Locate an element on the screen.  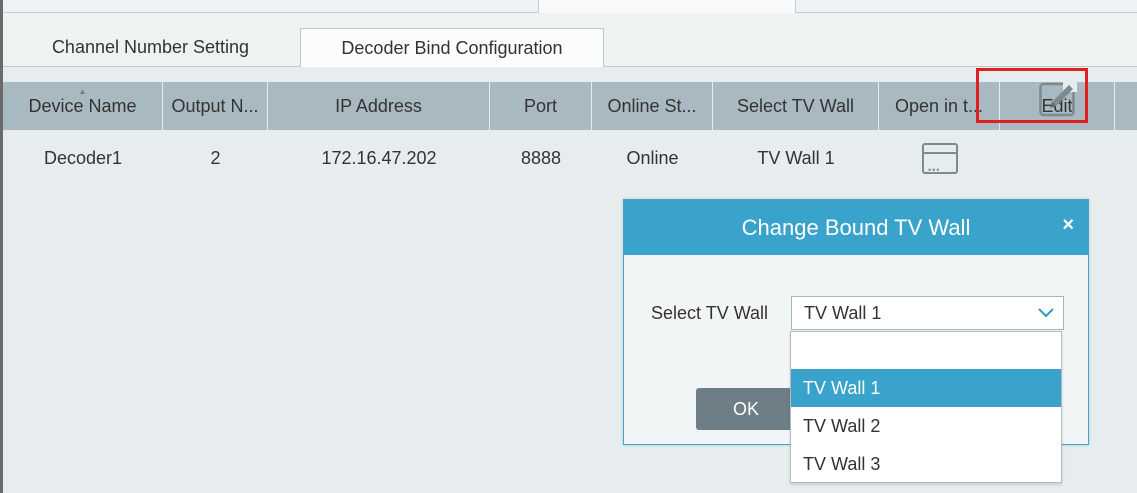
dialog-title: Change Bound TV Wall is located at coordinates (856, 227).